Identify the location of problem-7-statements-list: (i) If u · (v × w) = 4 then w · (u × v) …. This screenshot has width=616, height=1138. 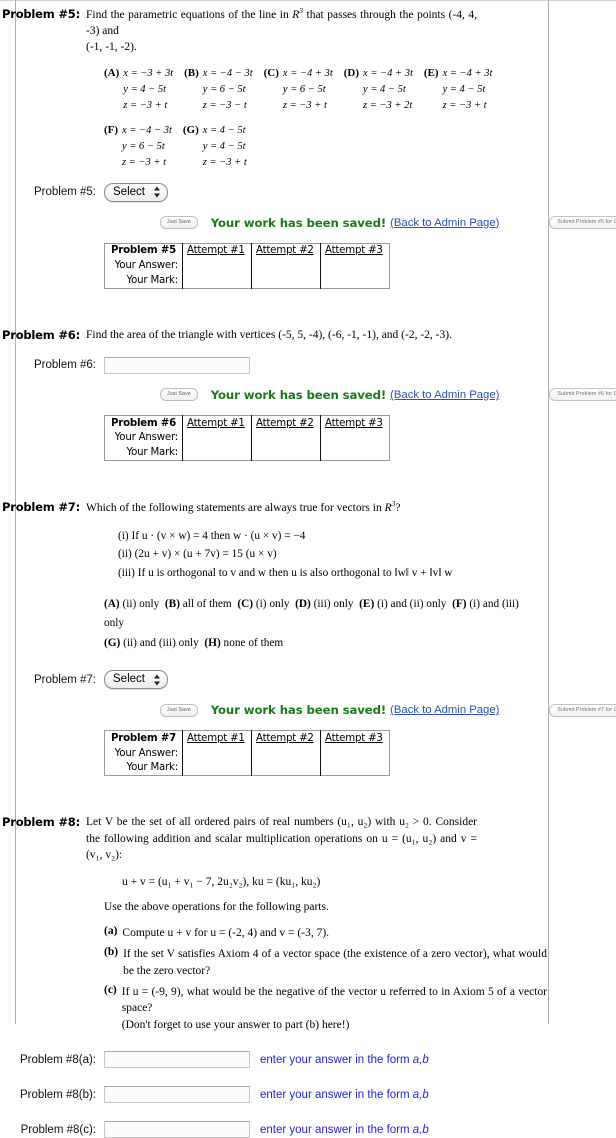
(367, 554).